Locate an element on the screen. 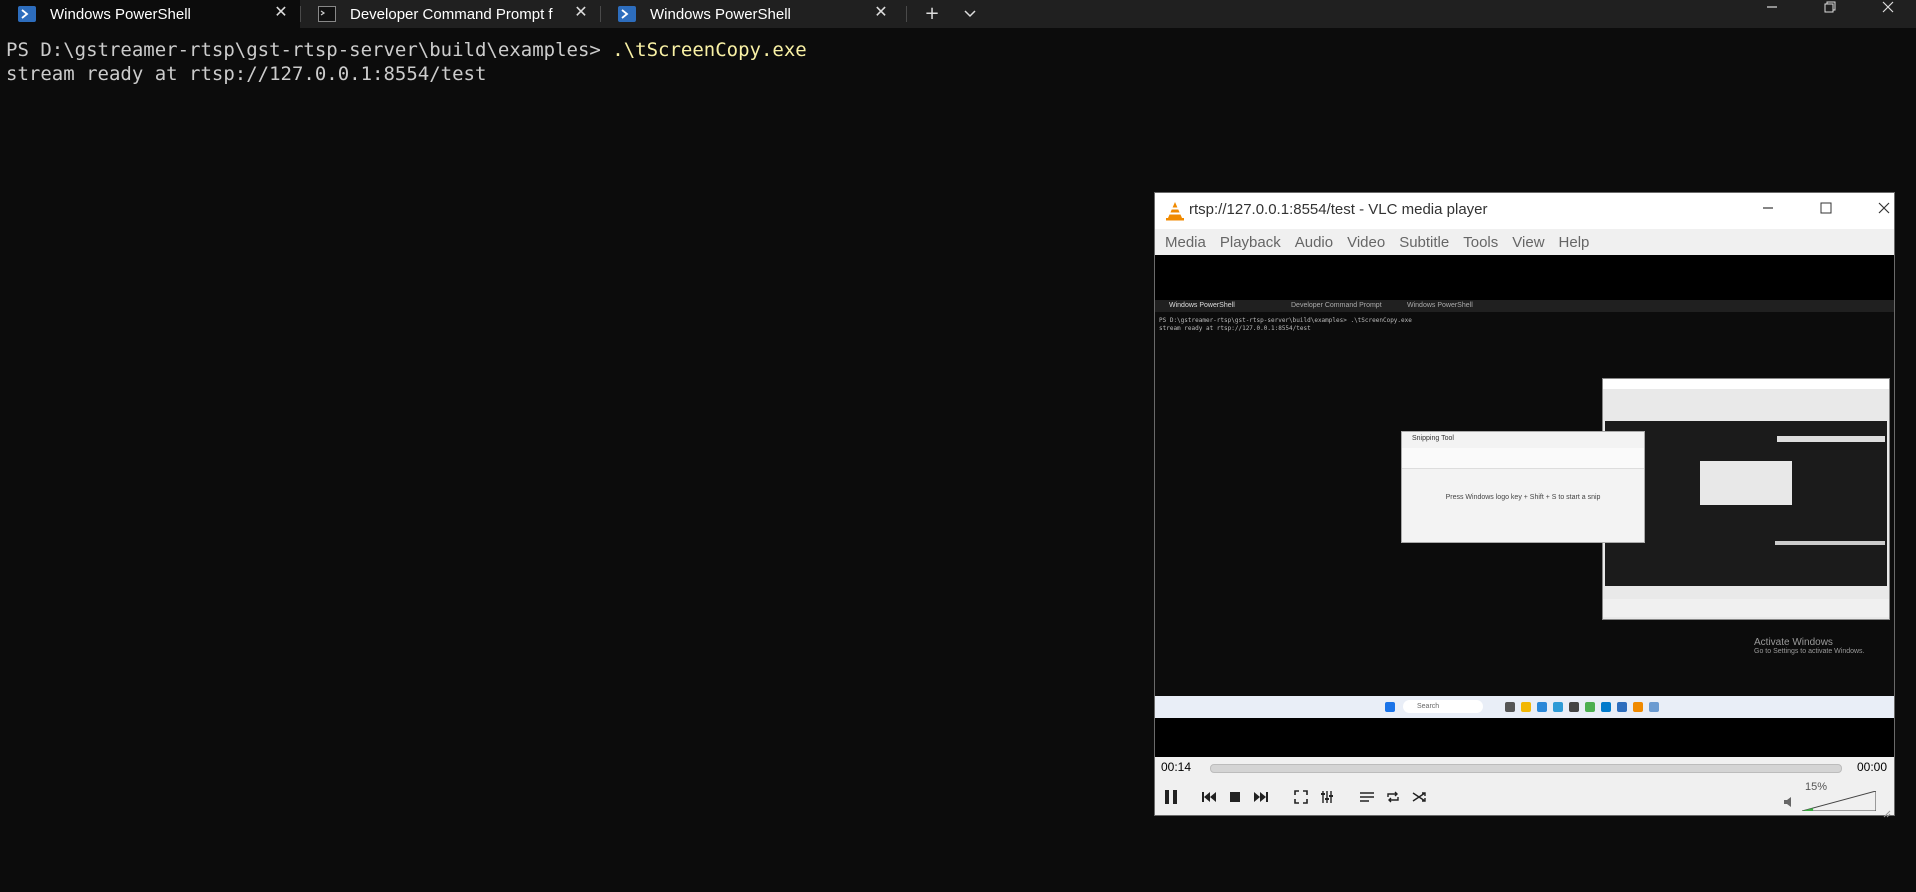 The height and width of the screenshot is (892, 1916). playlist-button is located at coordinates (1367, 797).